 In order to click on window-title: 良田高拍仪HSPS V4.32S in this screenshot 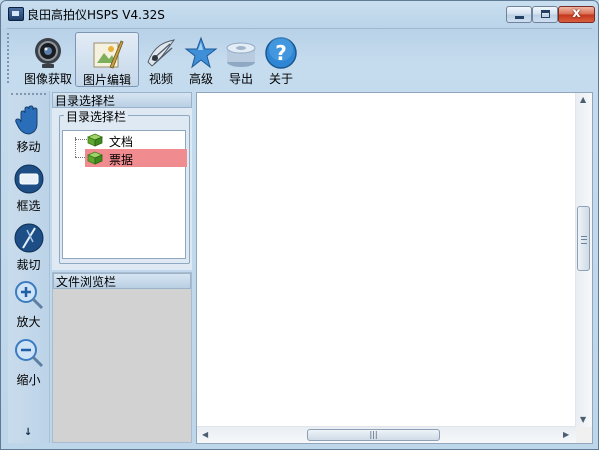, I will do `click(96, 15)`.